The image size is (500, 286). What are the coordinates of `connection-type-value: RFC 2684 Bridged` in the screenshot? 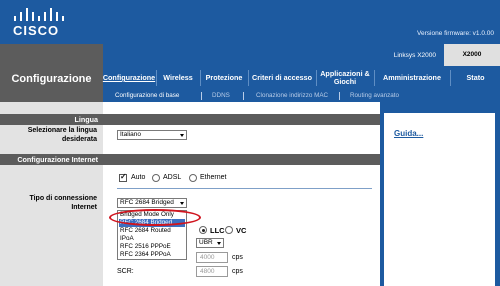 It's located at (147, 202).